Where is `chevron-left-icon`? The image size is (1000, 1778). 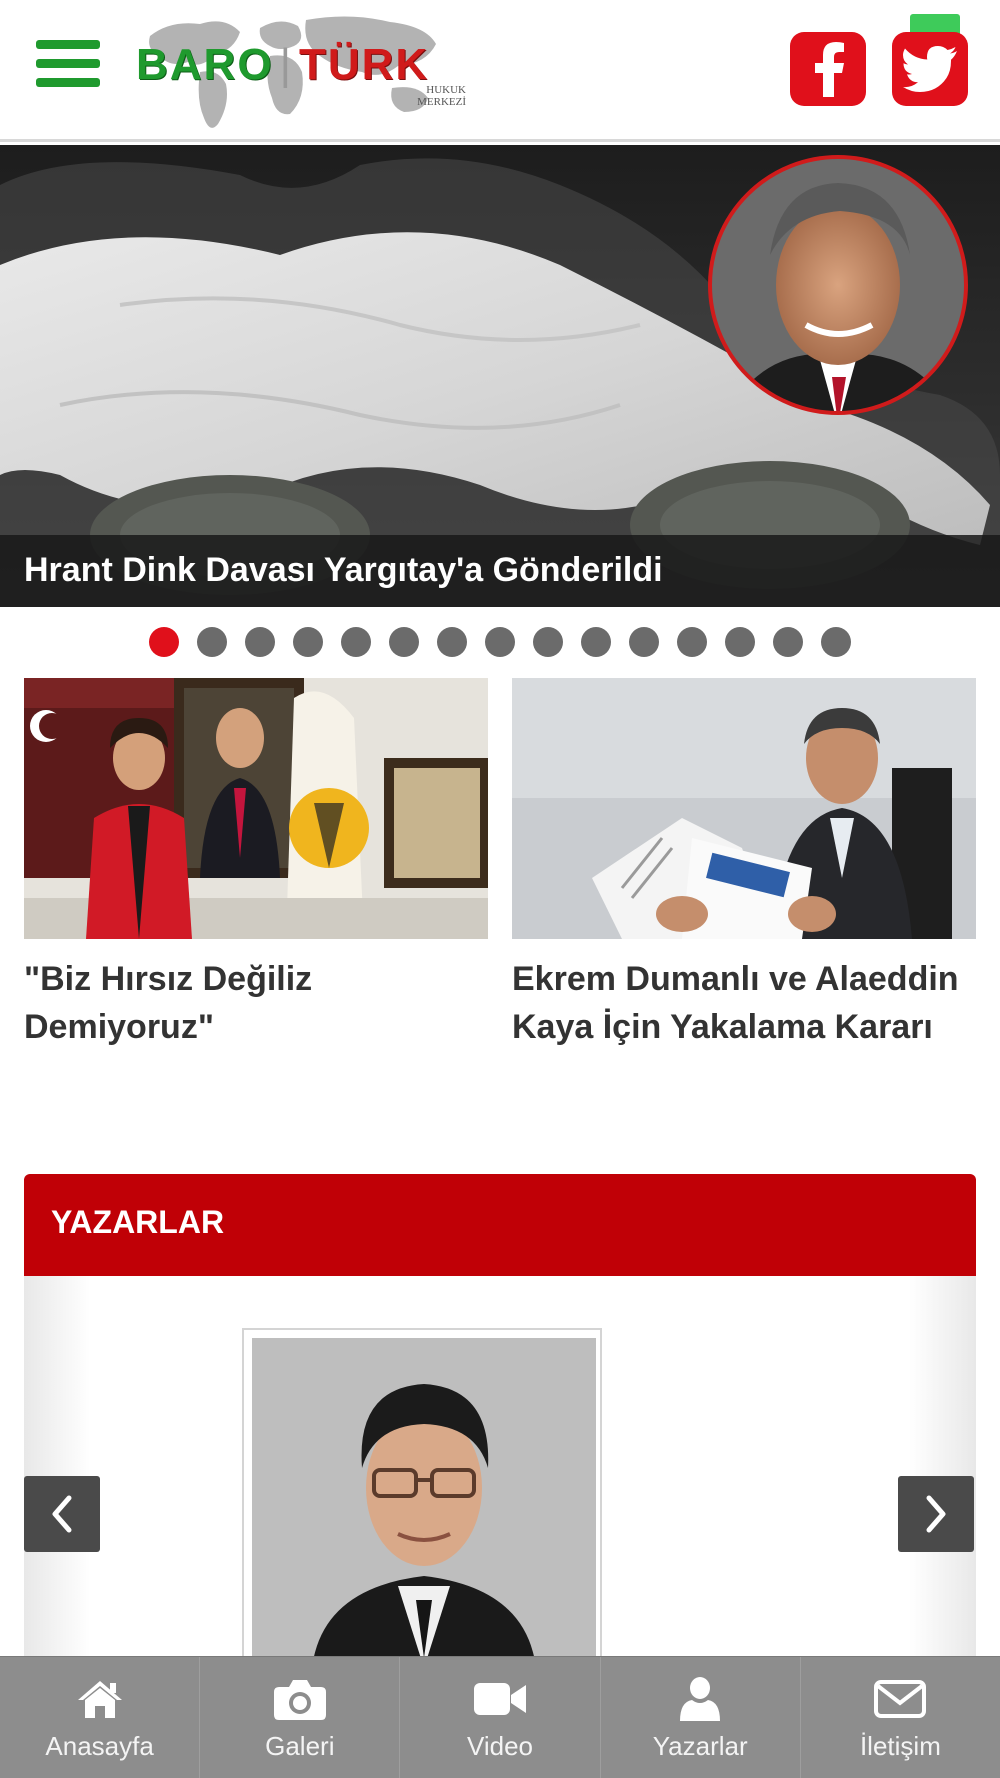 chevron-left-icon is located at coordinates (62, 1514).